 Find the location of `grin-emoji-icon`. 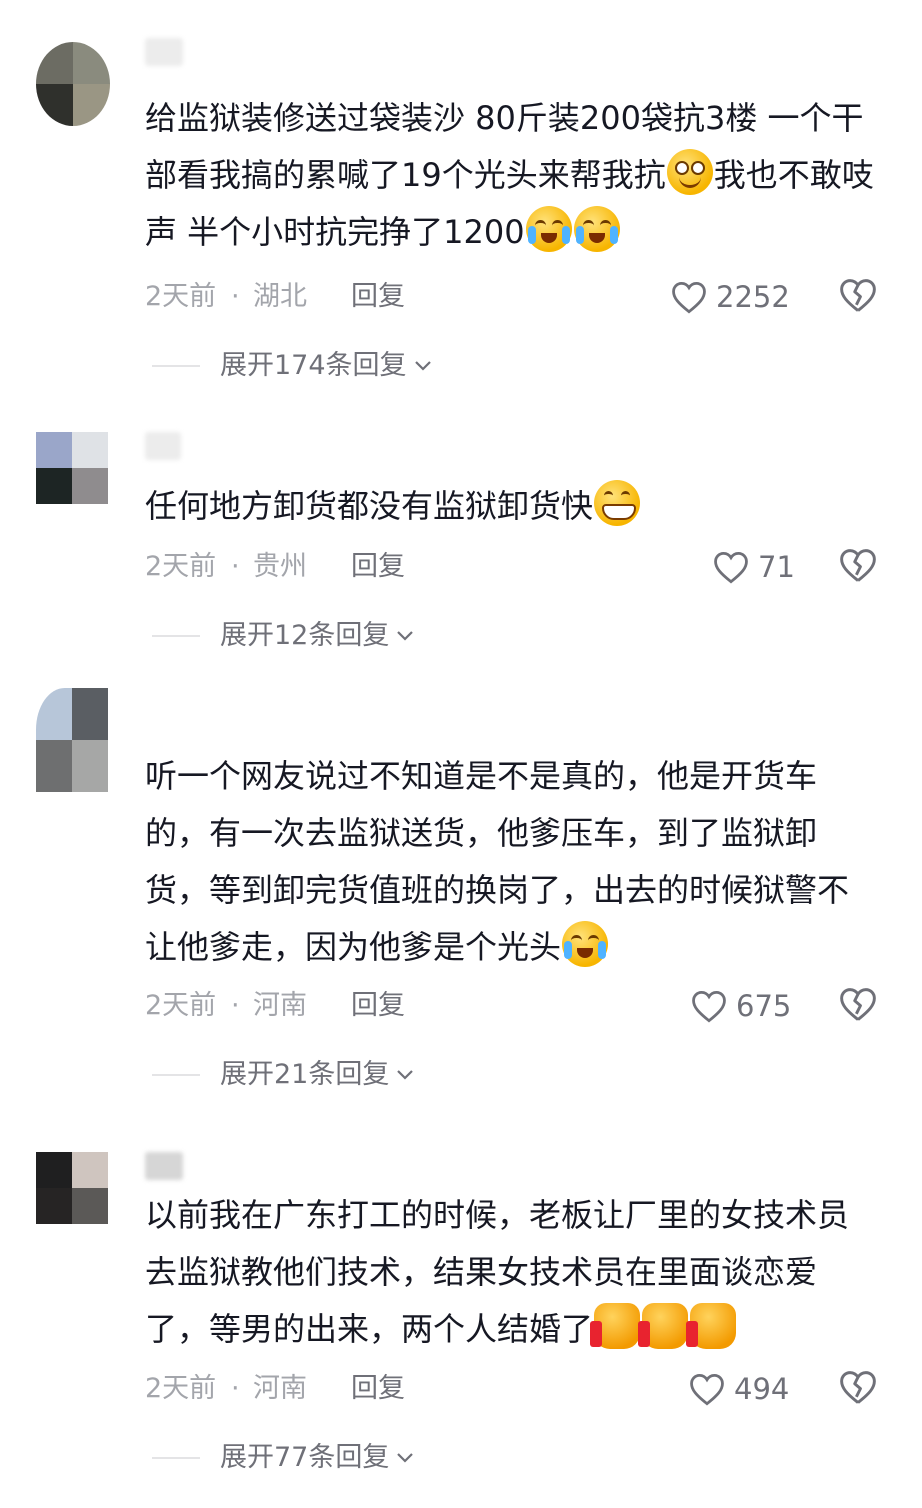

grin-emoji-icon is located at coordinates (617, 503).